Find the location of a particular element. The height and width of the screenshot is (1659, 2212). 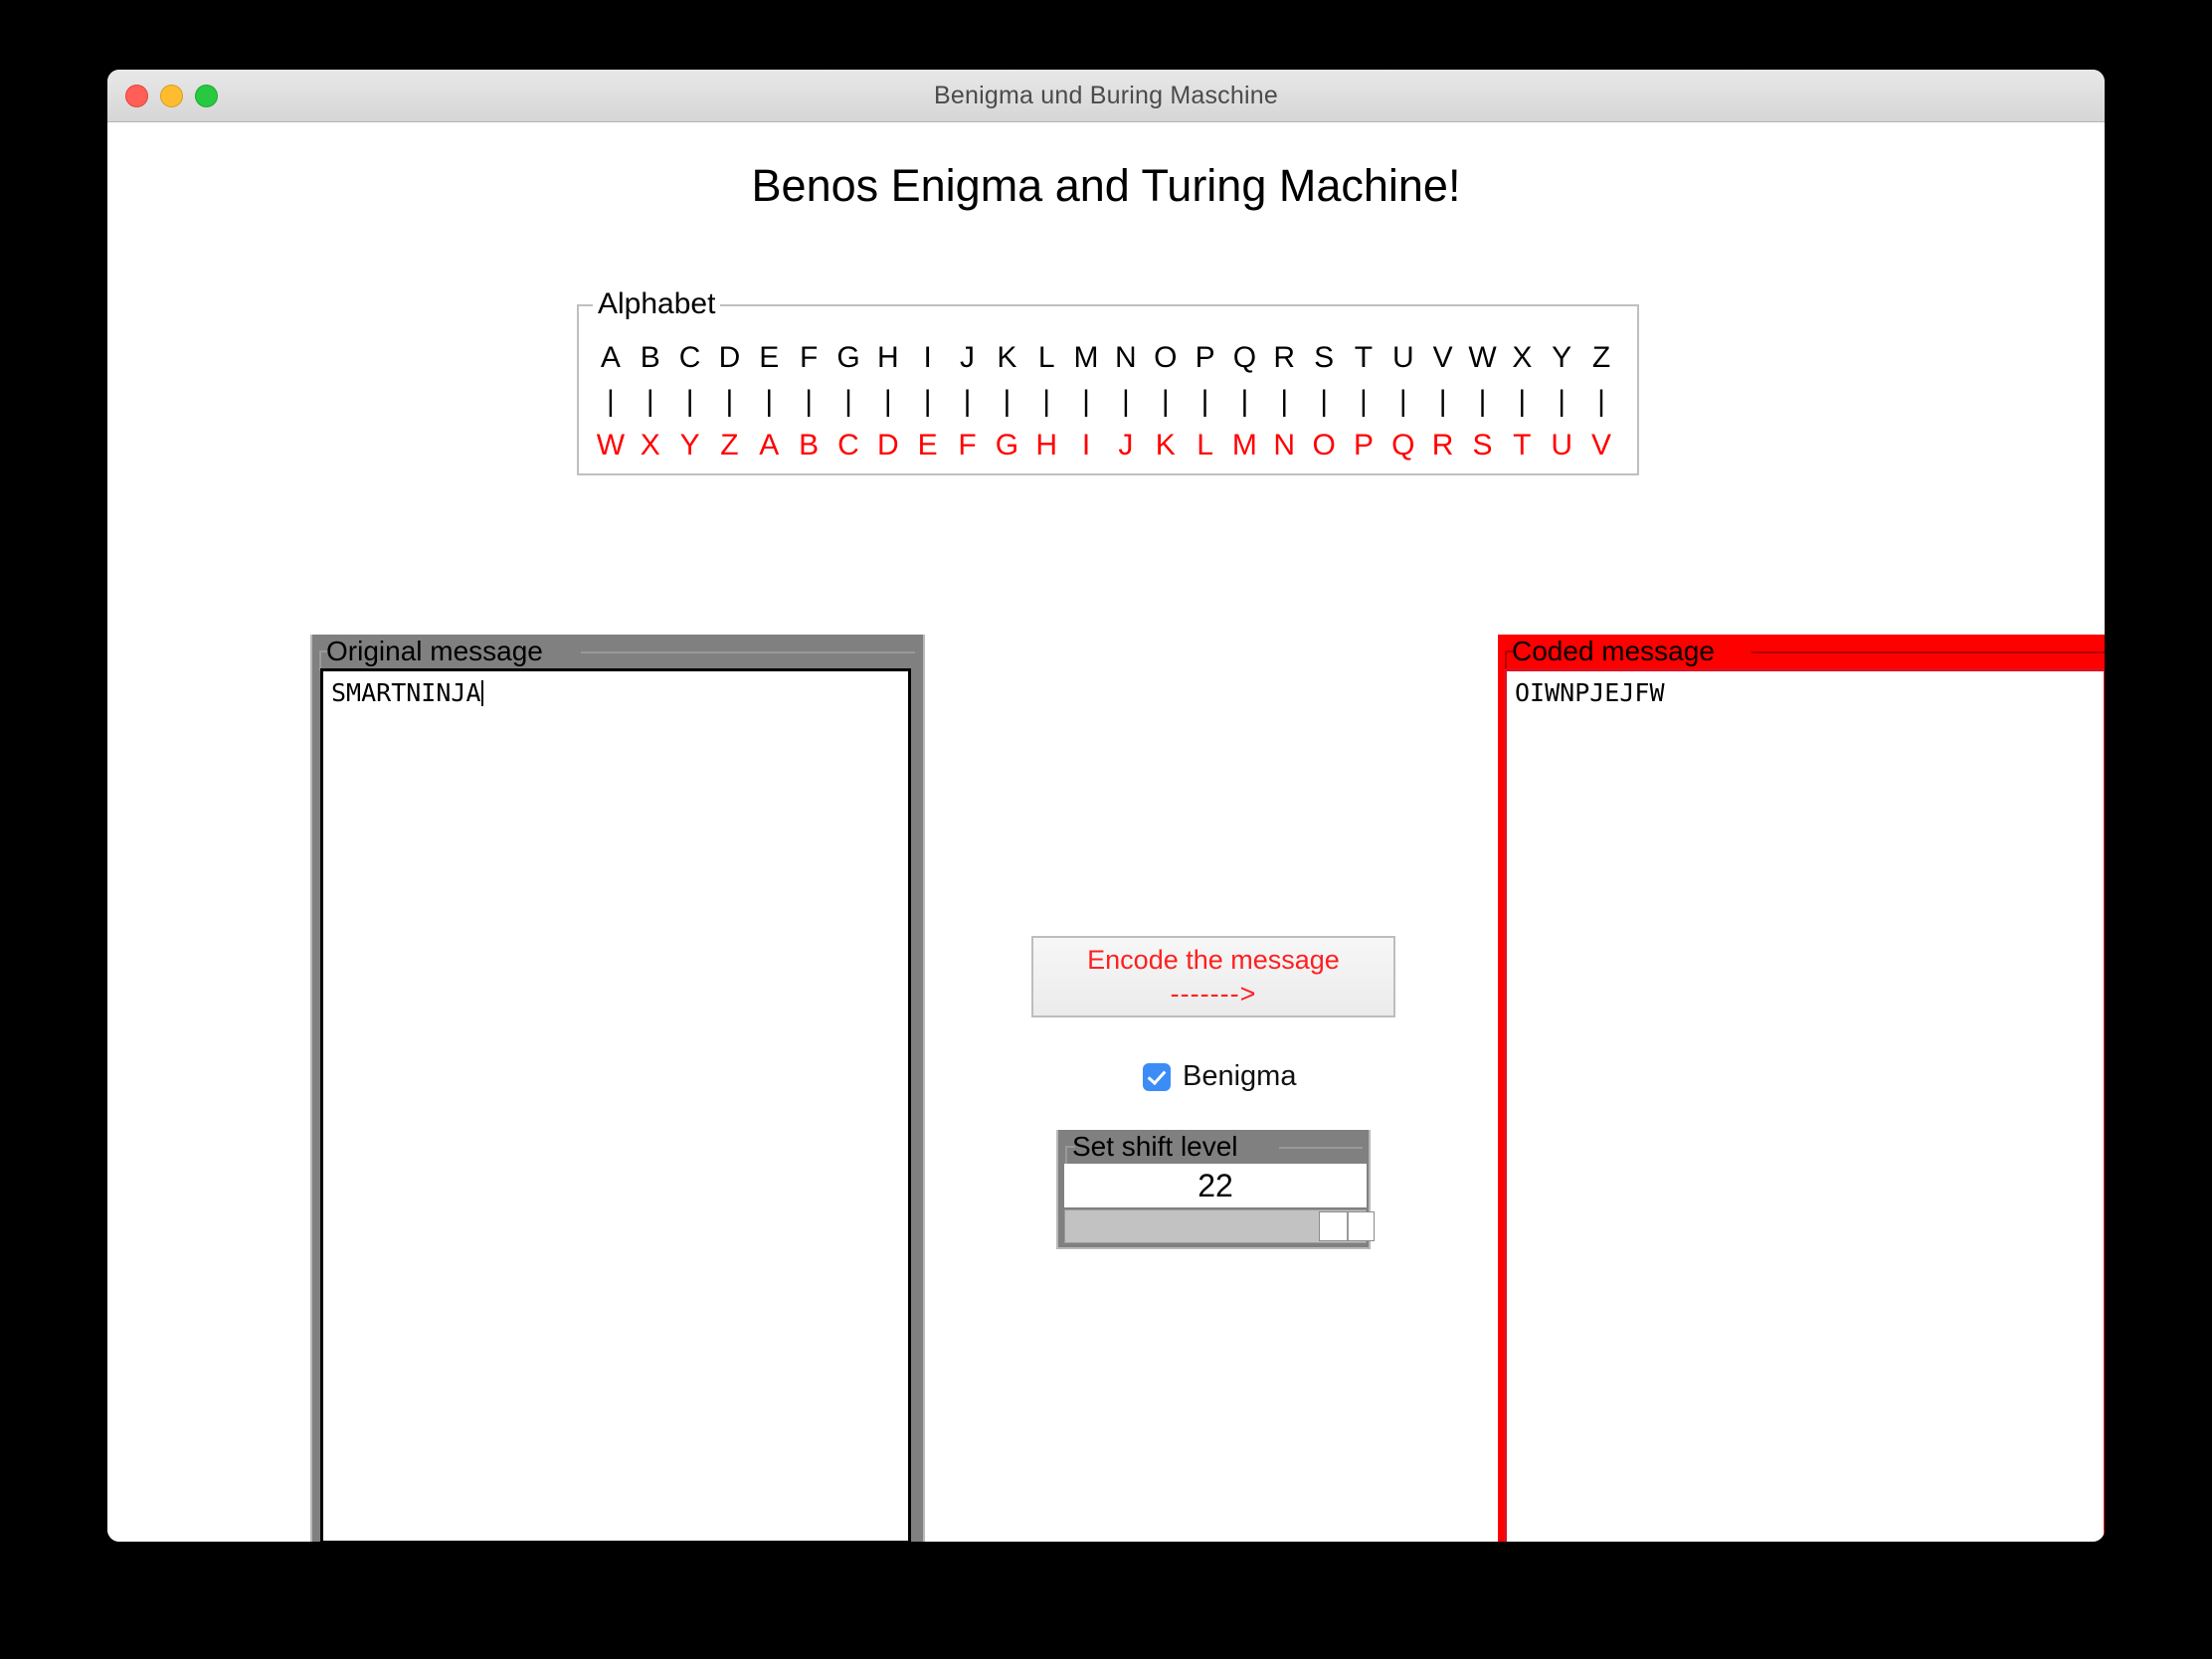

alphabet-cipher-letter: K is located at coordinates (1165, 445).